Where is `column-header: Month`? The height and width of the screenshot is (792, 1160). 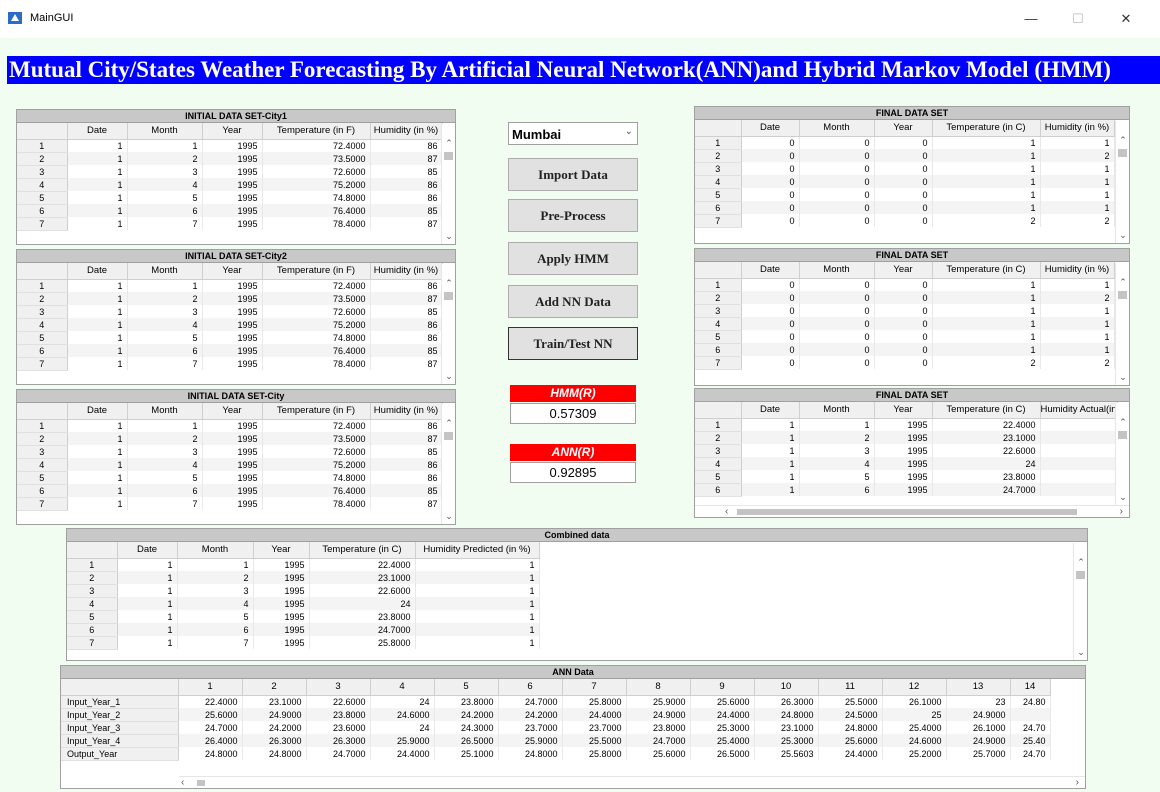
column-header: Month is located at coordinates (837, 410).